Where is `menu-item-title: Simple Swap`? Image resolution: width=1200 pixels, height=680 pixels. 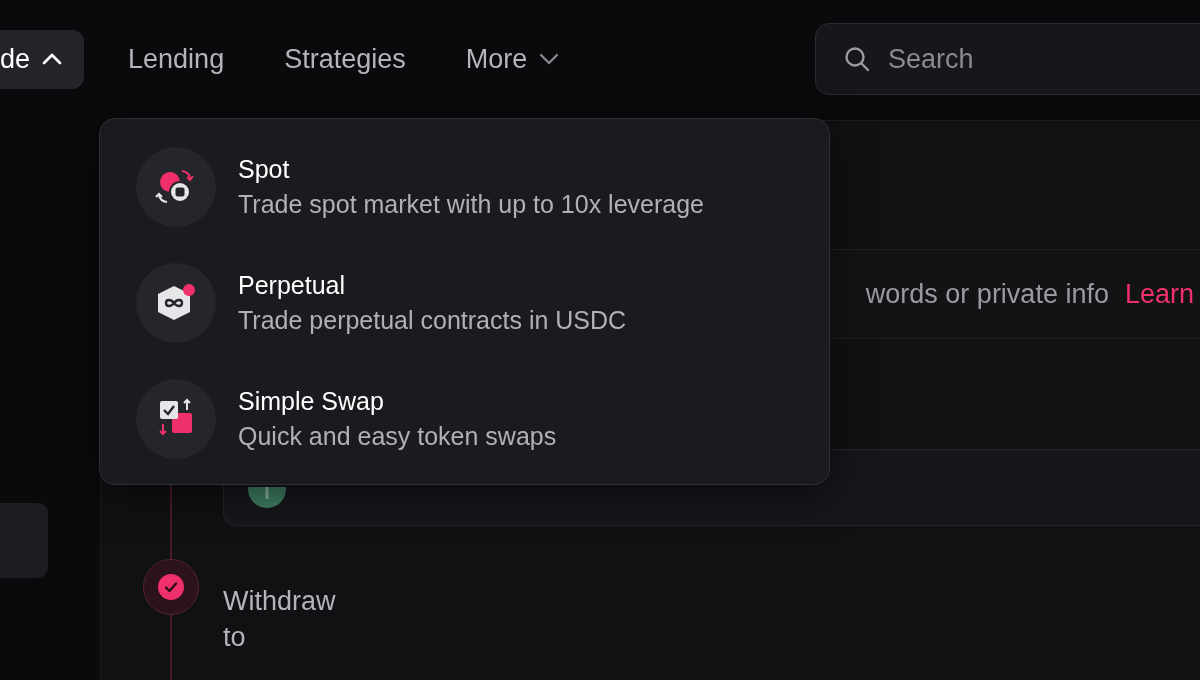
menu-item-title: Simple Swap is located at coordinates (311, 401).